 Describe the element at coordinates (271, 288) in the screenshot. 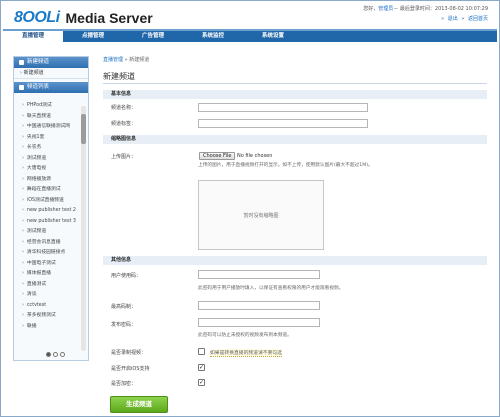

I see `user-id-hint: 此密码用于用户播放时填入，以保证有查看权限的用户才能观看视频。` at that location.